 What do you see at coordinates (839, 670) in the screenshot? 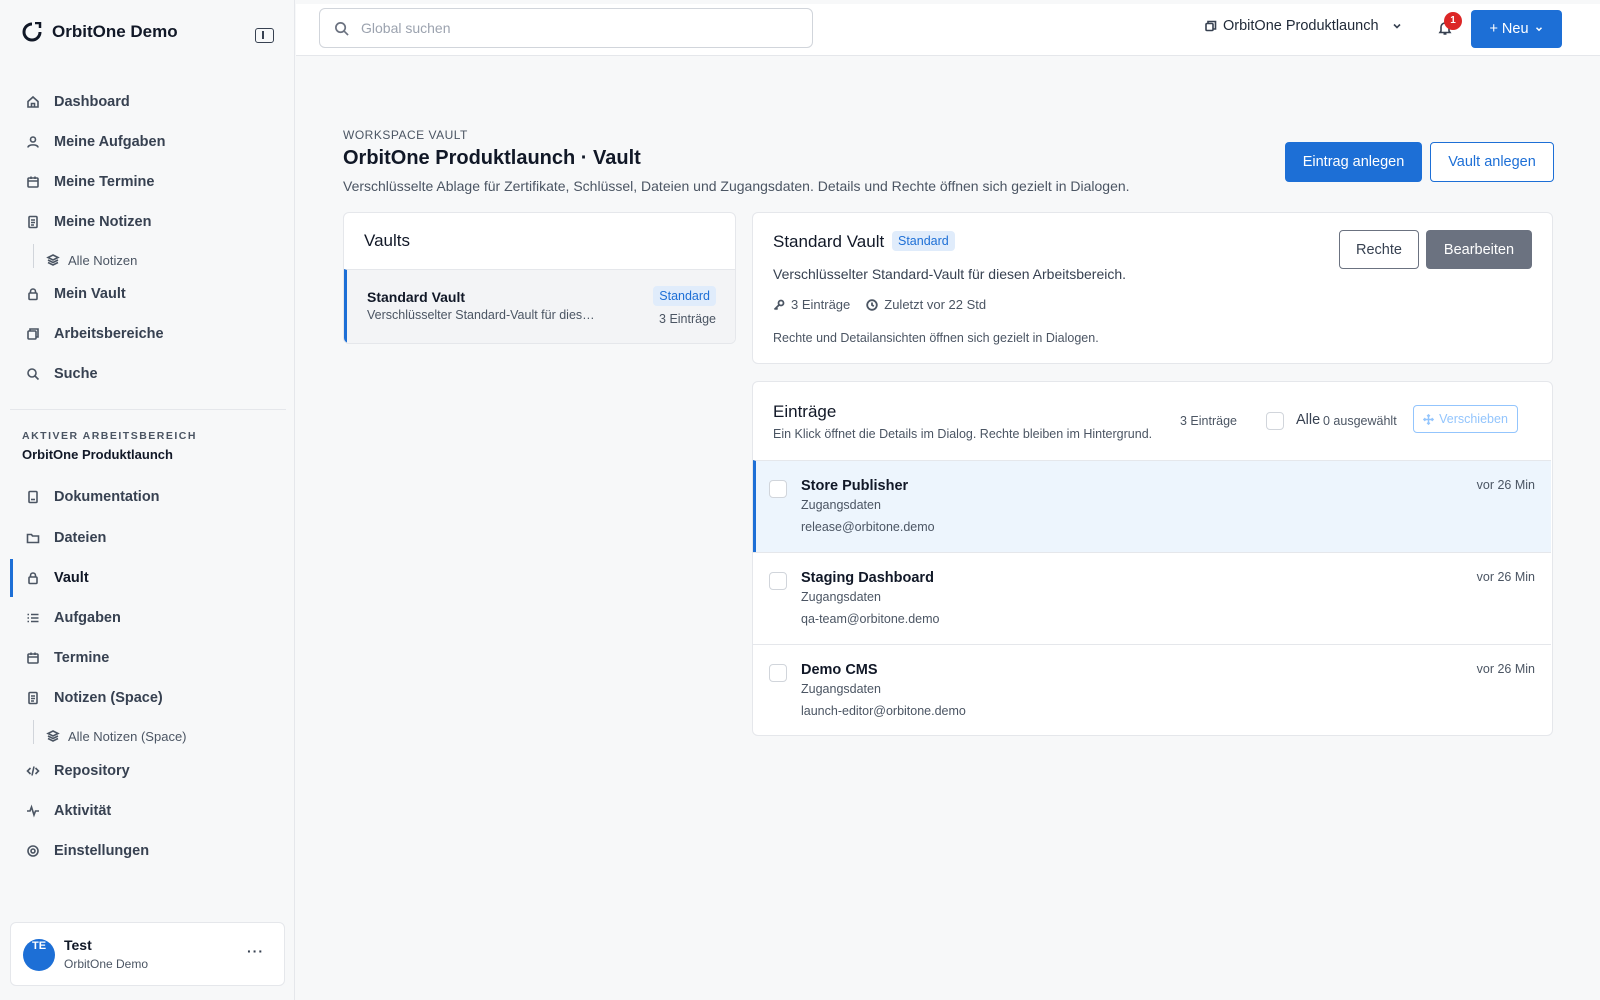
I see `entry-name: Demo CMS` at bounding box center [839, 670].